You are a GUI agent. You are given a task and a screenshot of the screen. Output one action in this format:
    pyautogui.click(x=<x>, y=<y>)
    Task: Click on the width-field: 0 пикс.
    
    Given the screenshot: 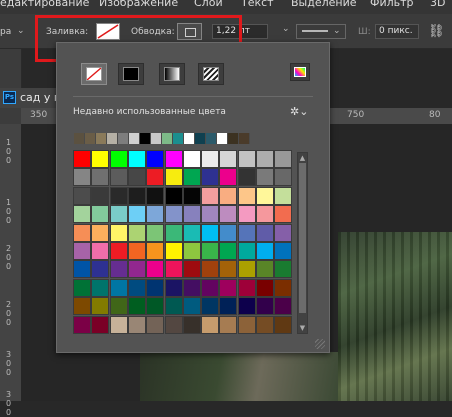 What is the action you would take?
    pyautogui.click(x=397, y=31)
    